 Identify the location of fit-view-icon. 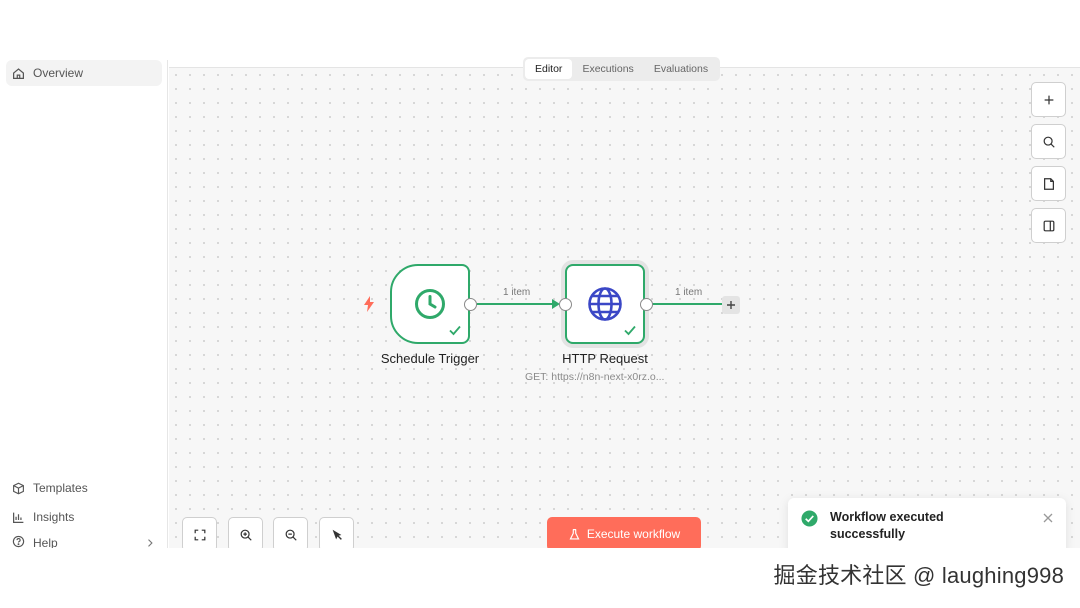
(199, 534).